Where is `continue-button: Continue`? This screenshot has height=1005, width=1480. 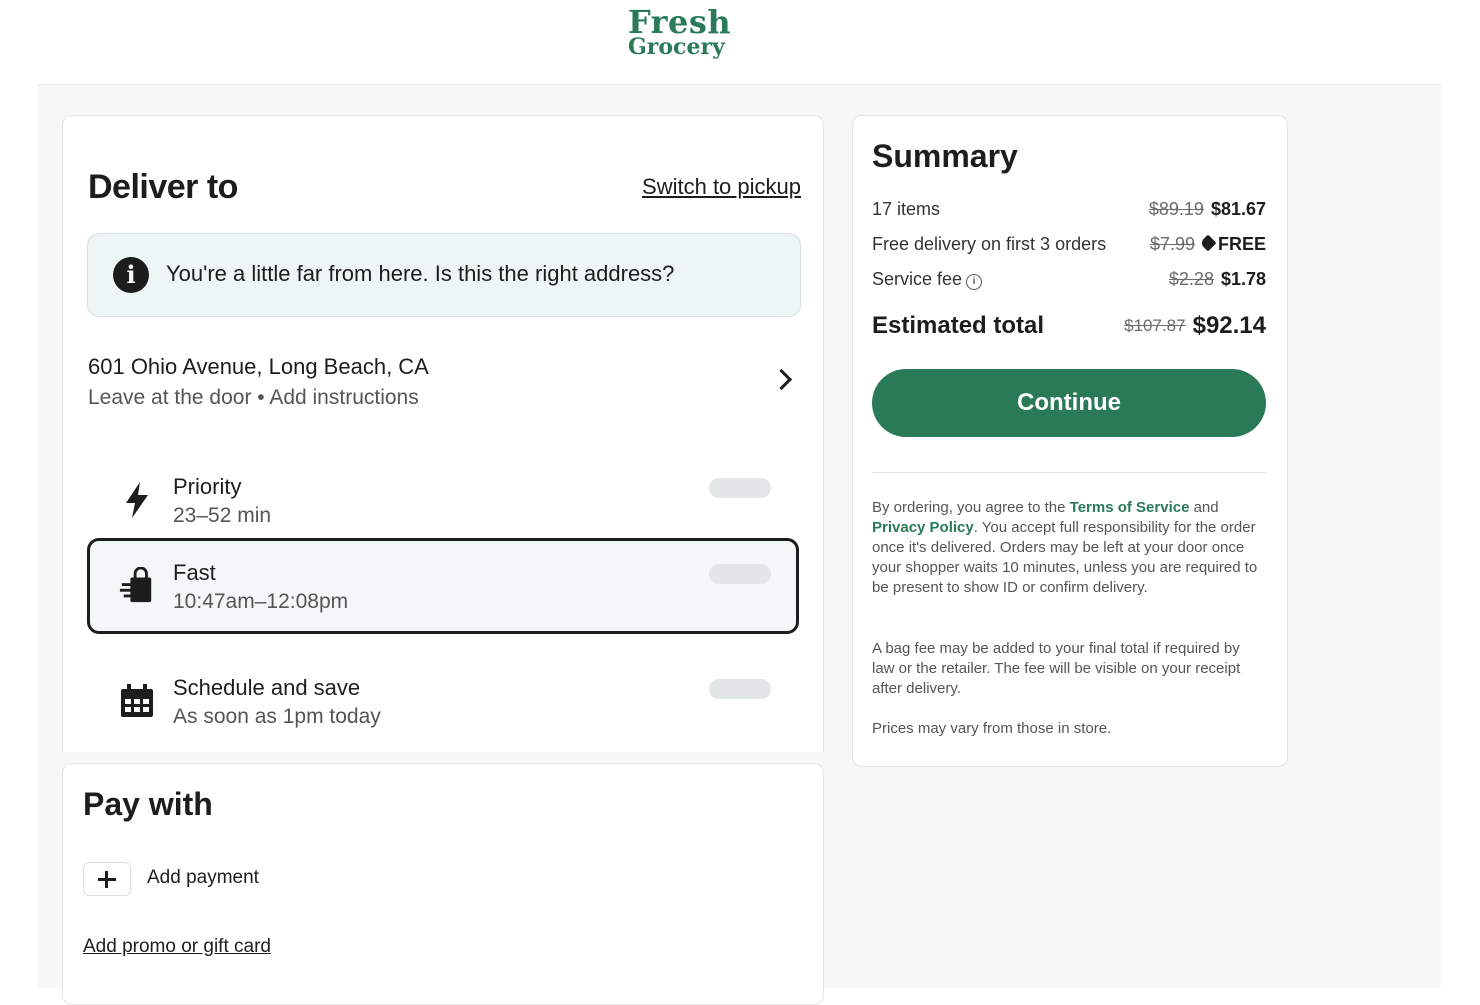 continue-button: Continue is located at coordinates (1069, 403).